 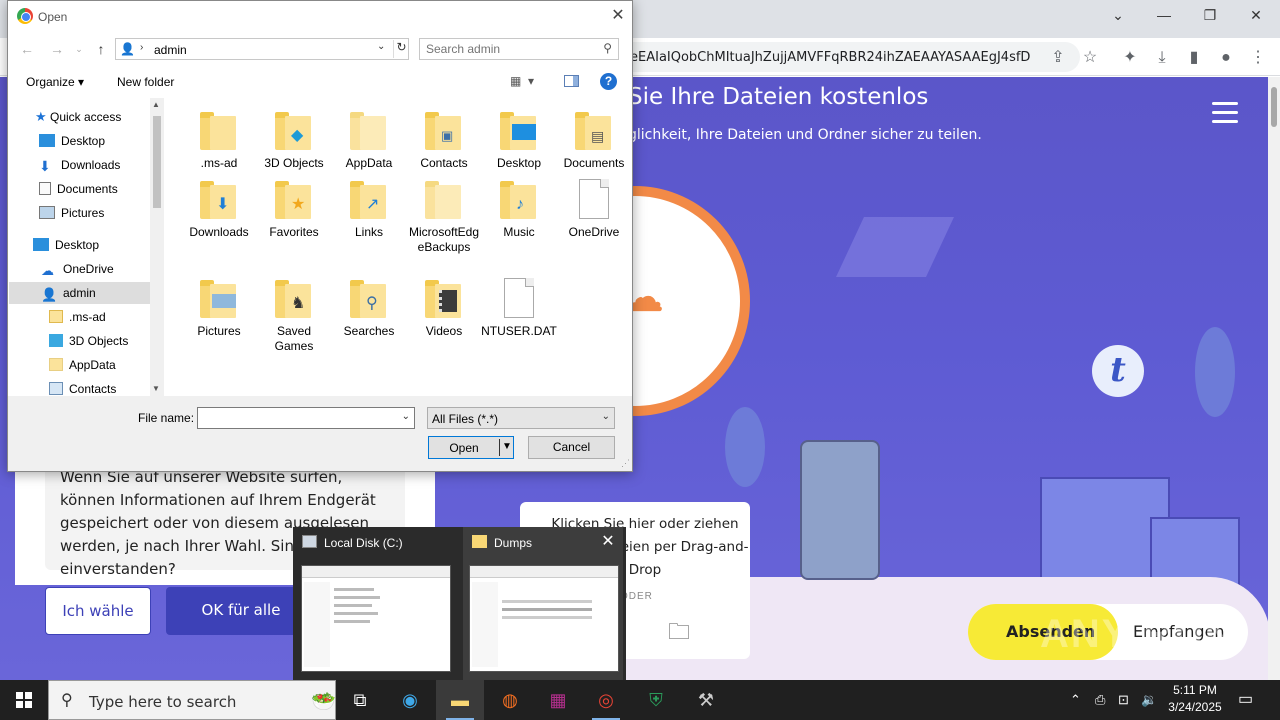 I want to click on chevron-right-icon: ›, so click(x=141, y=47).